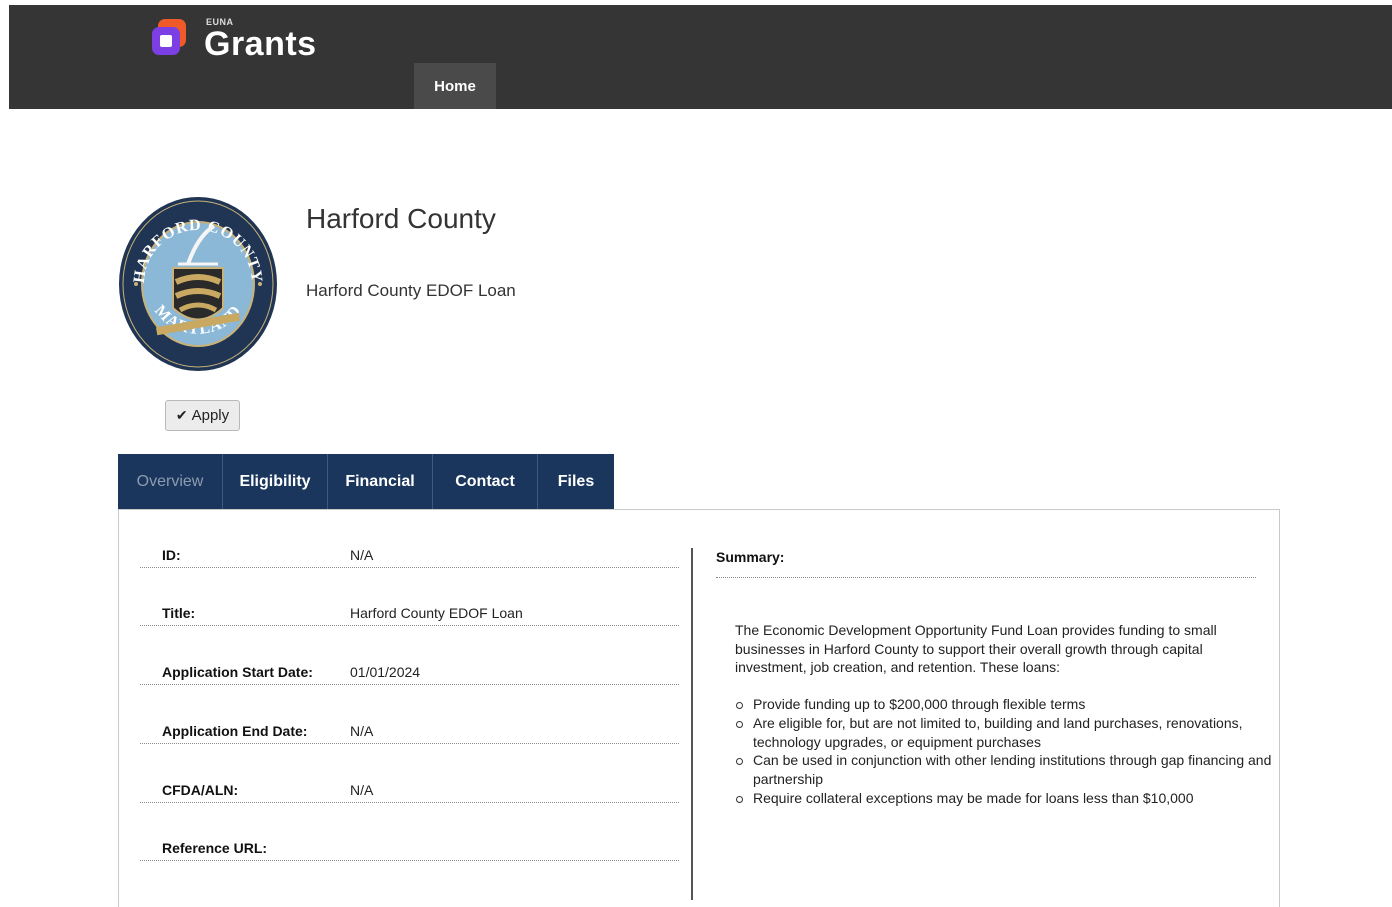 The image size is (1392, 907). Describe the element at coordinates (409, 729) in the screenshot. I see `field-row-end-date: Application End Date: N/A` at that location.